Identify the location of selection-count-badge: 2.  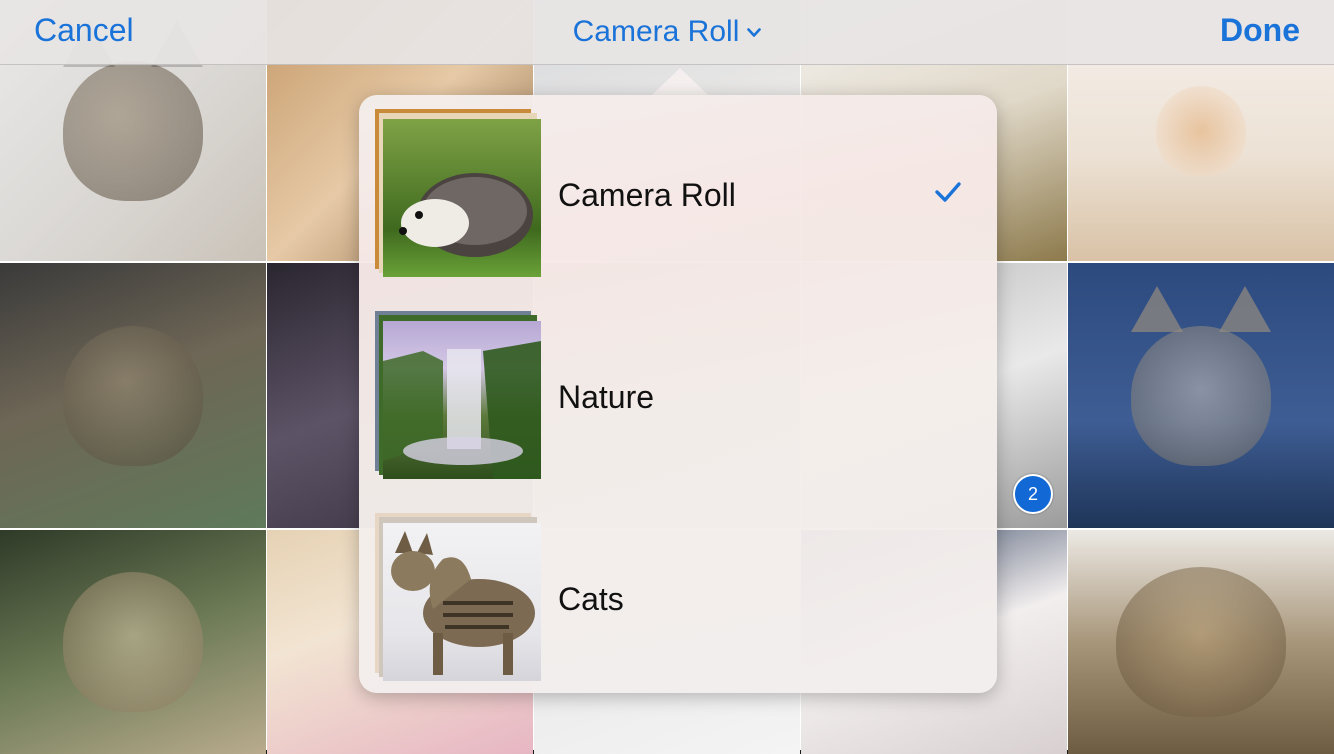
(1033, 494).